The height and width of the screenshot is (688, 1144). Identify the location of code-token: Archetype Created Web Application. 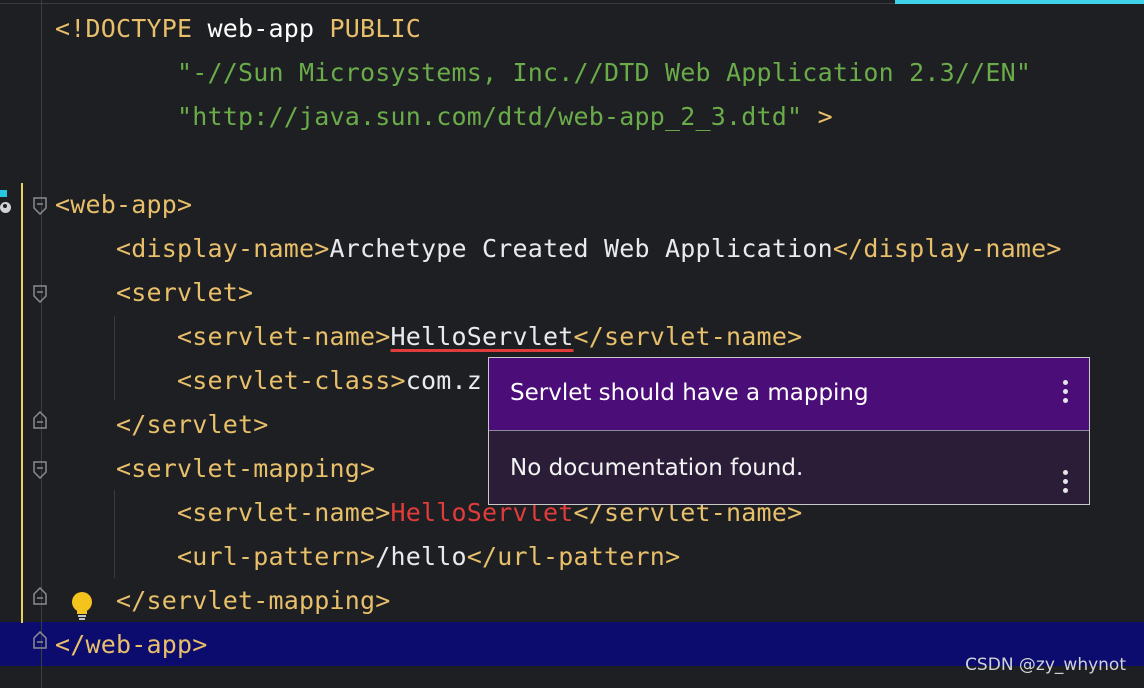
(581, 248).